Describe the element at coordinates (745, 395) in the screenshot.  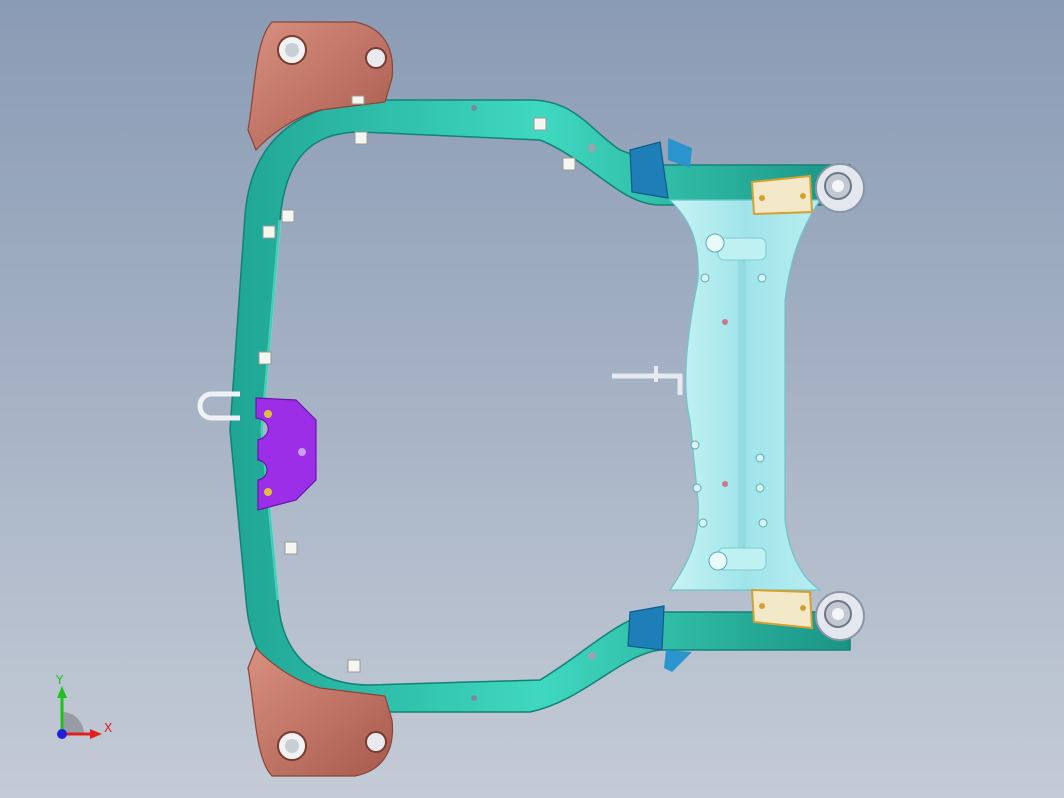
I see `rear-crossmember` at that location.